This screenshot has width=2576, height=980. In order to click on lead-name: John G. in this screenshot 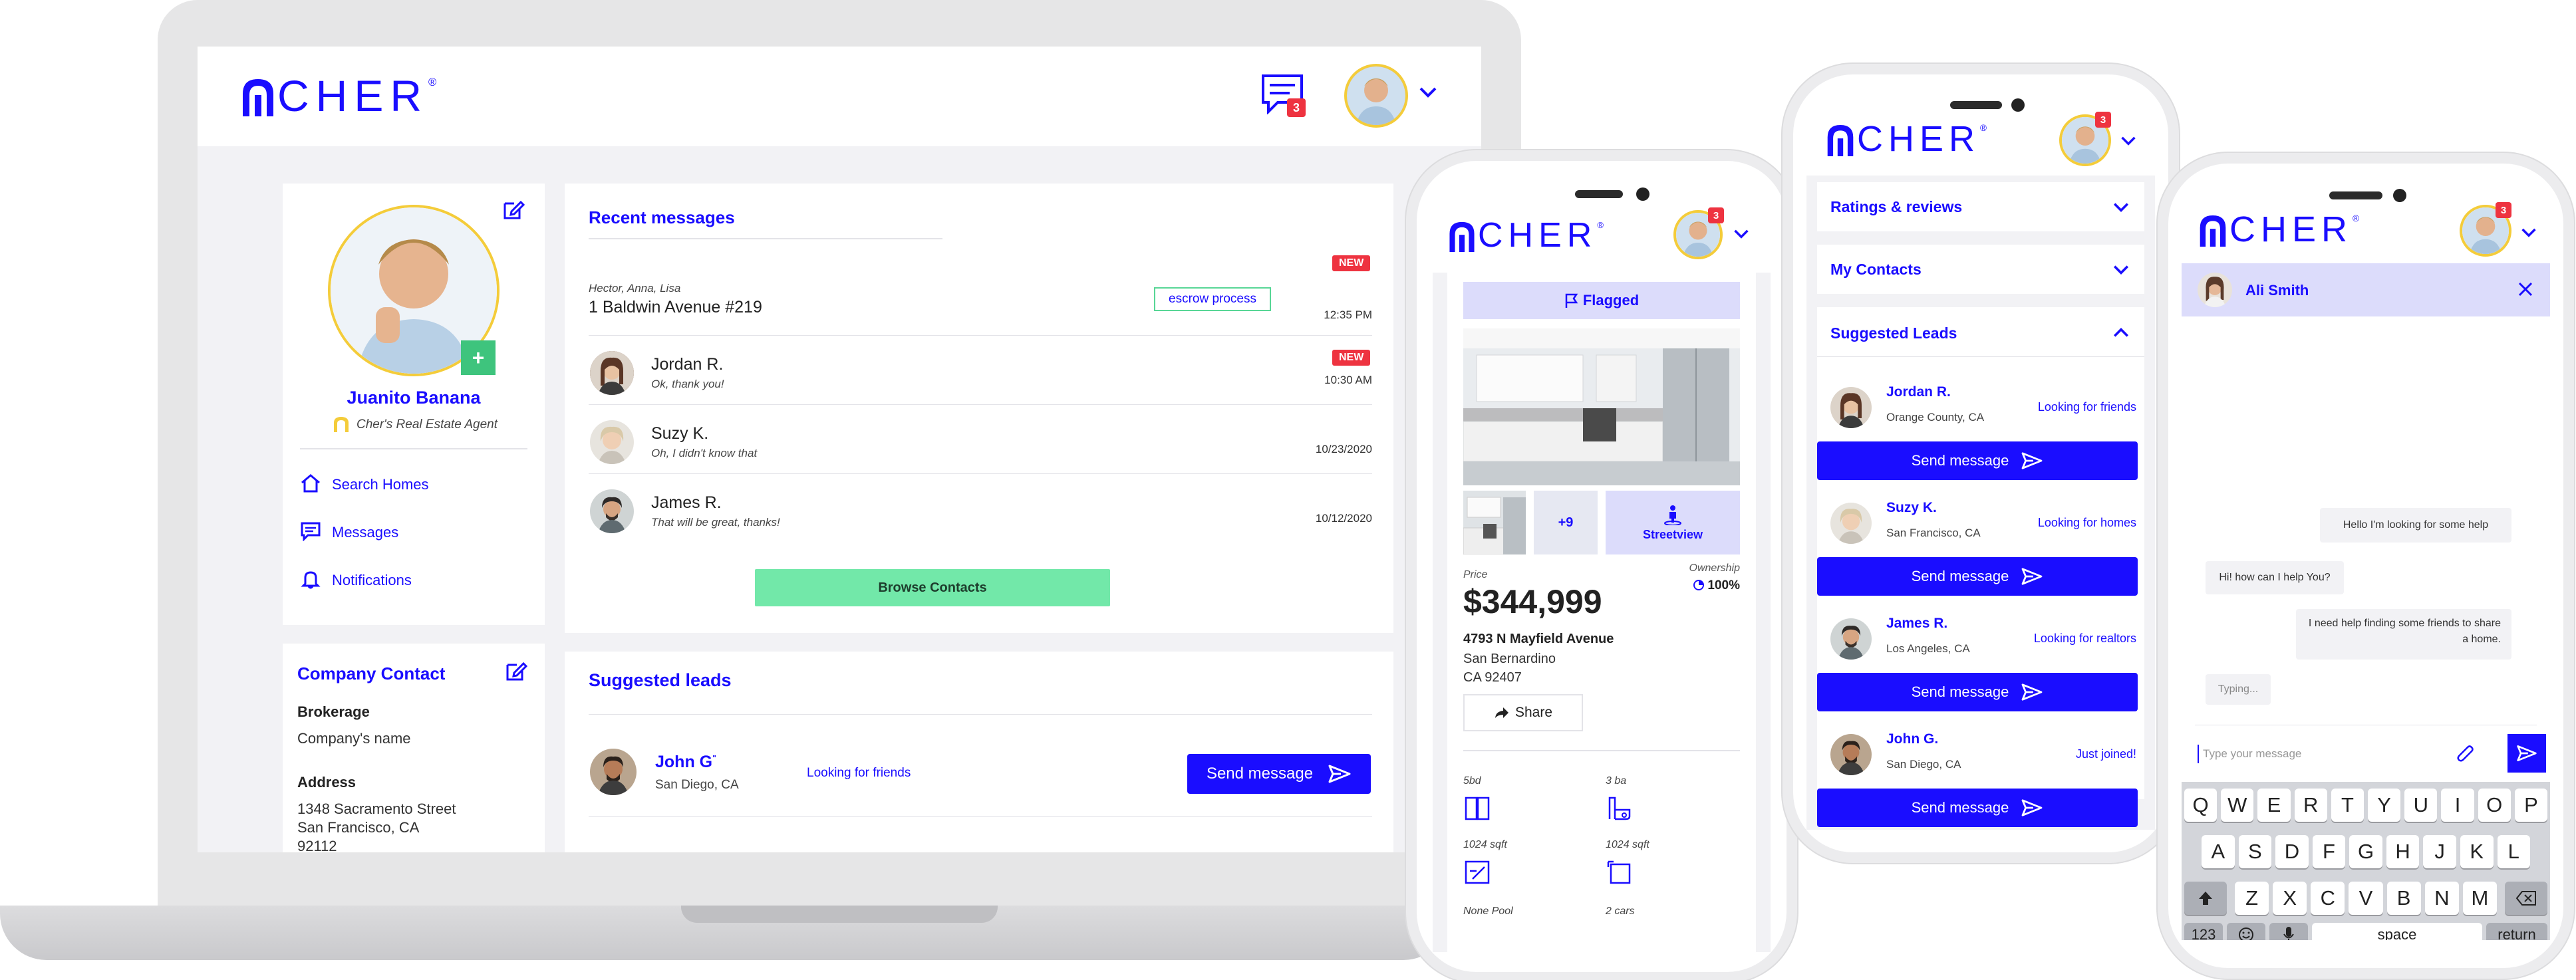, I will do `click(1912, 739)`.